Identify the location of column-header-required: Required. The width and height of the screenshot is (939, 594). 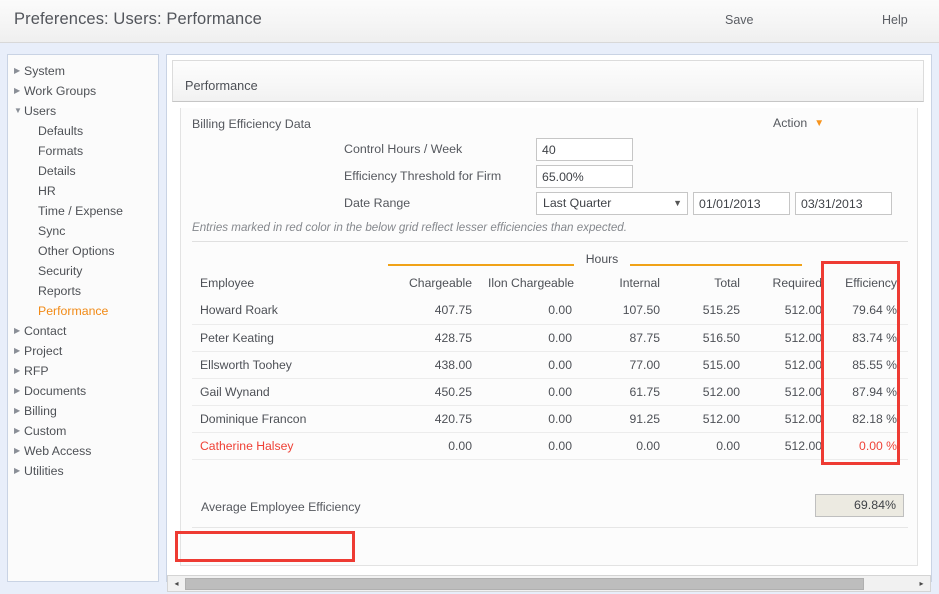
(789, 283).